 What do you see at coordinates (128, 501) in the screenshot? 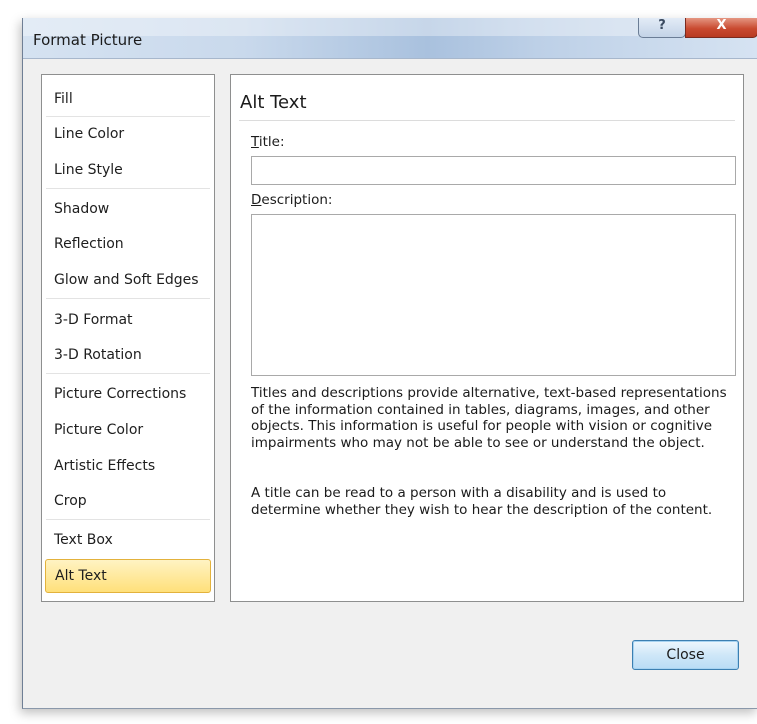
I see `nav-item-crop: Crop` at bounding box center [128, 501].